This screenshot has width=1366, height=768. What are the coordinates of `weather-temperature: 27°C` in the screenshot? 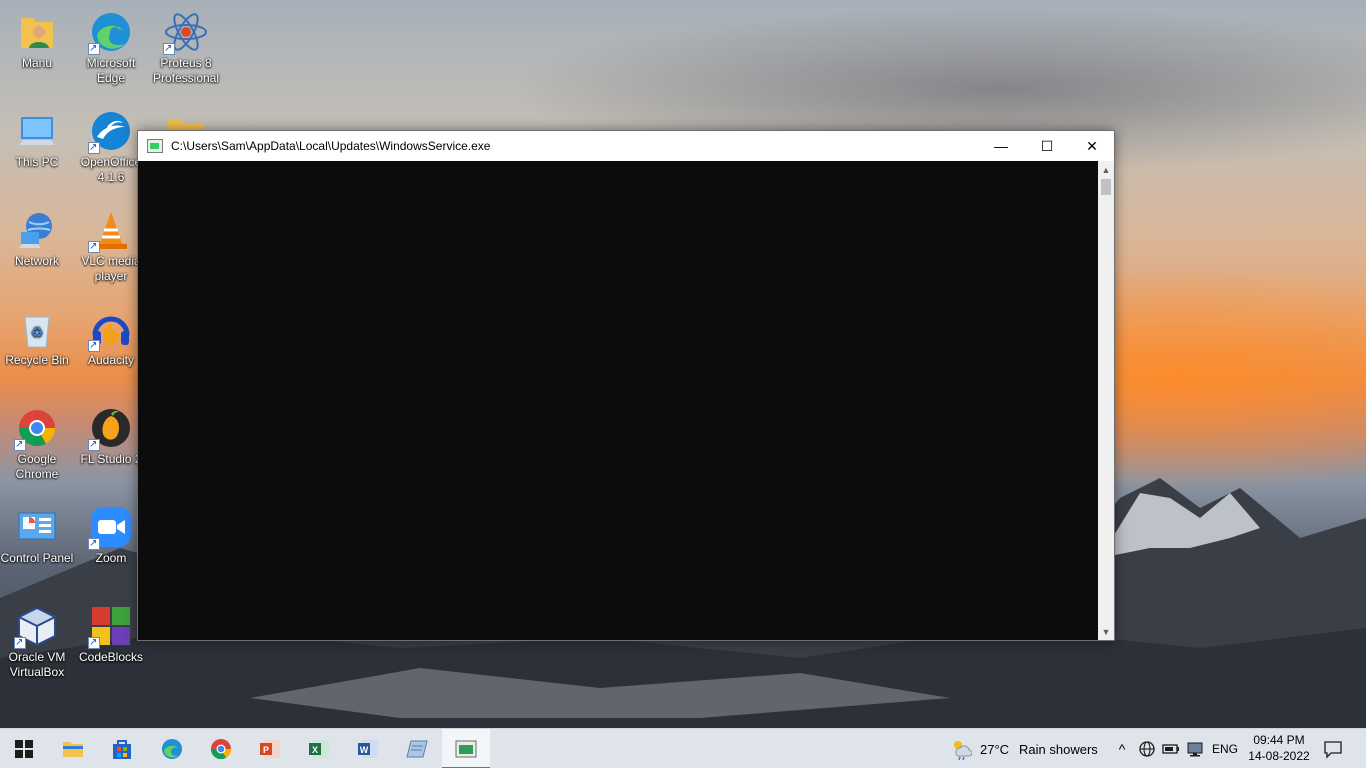 It's located at (995, 749).